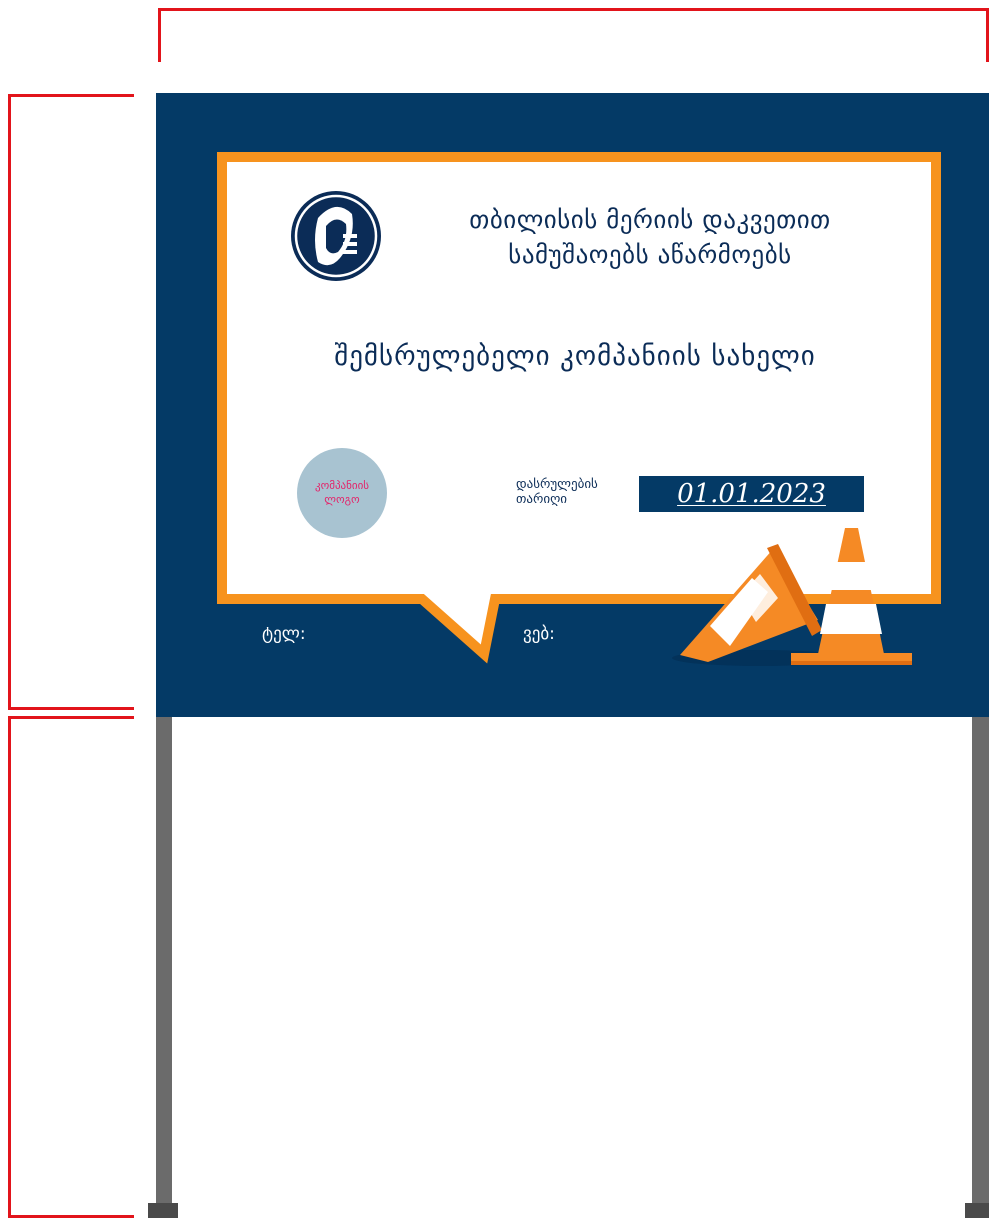 This screenshot has height=1218, width=989. Describe the element at coordinates (650, 219) in the screenshot. I see `sign-title-line1: თბილისის მერიის დაკვეთით` at that location.